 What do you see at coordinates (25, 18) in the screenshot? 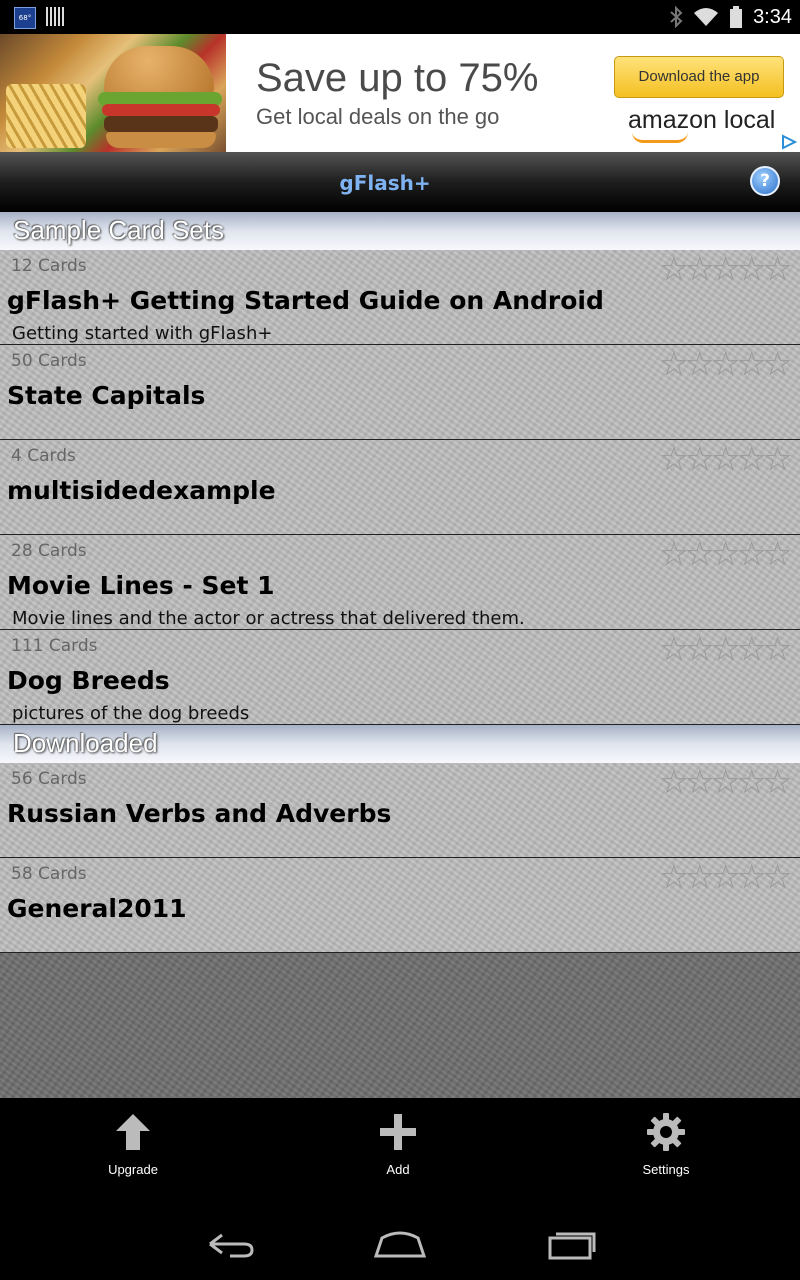
I see `weather-icon: 68°` at bounding box center [25, 18].